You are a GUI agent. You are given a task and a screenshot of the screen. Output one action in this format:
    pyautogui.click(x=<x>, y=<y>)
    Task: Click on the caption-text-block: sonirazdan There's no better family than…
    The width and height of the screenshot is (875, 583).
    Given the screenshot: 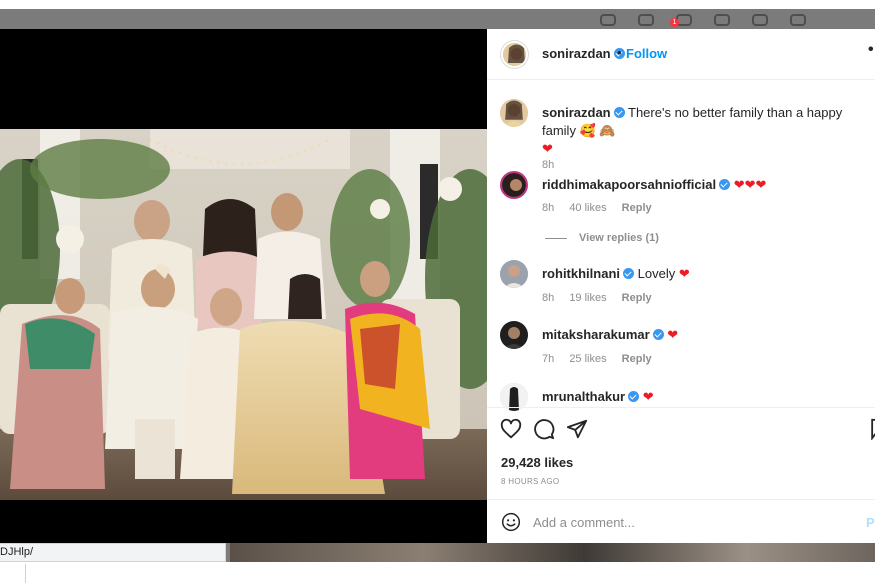 What is the action you would take?
    pyautogui.click(x=707, y=131)
    